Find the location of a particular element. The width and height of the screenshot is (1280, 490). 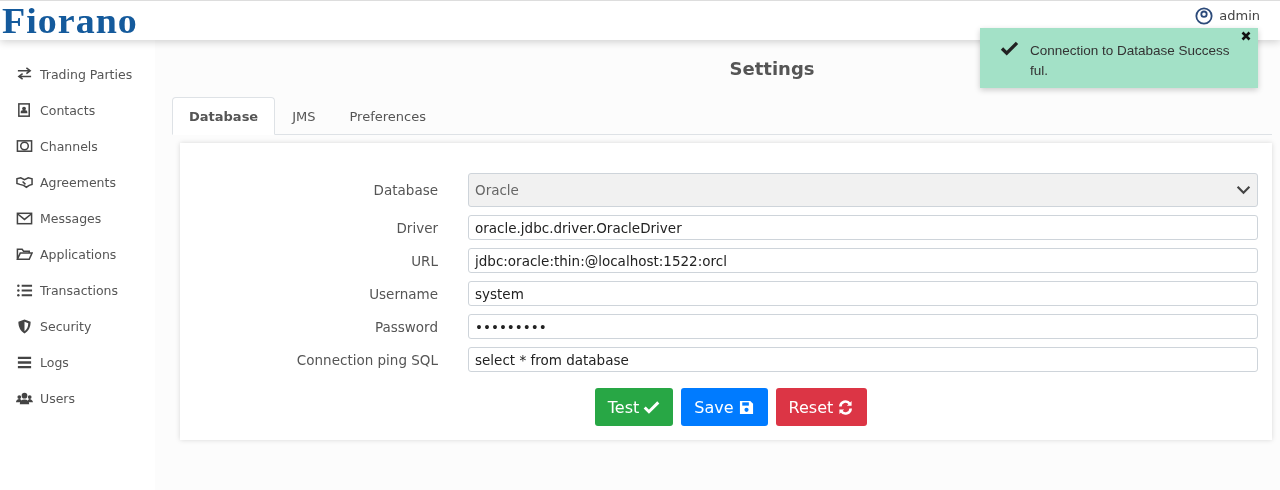

input-field: ••••••••• is located at coordinates (863, 326).